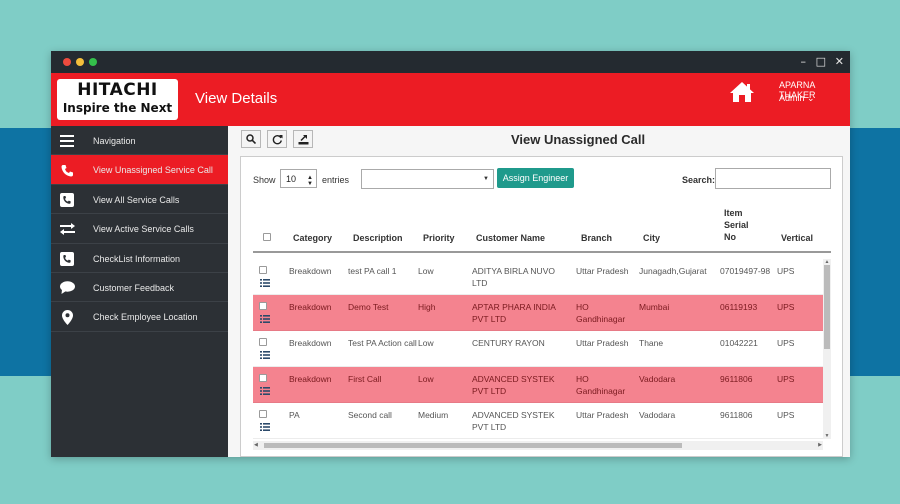 This screenshot has width=900, height=504. I want to click on entries-label: entries, so click(336, 180).